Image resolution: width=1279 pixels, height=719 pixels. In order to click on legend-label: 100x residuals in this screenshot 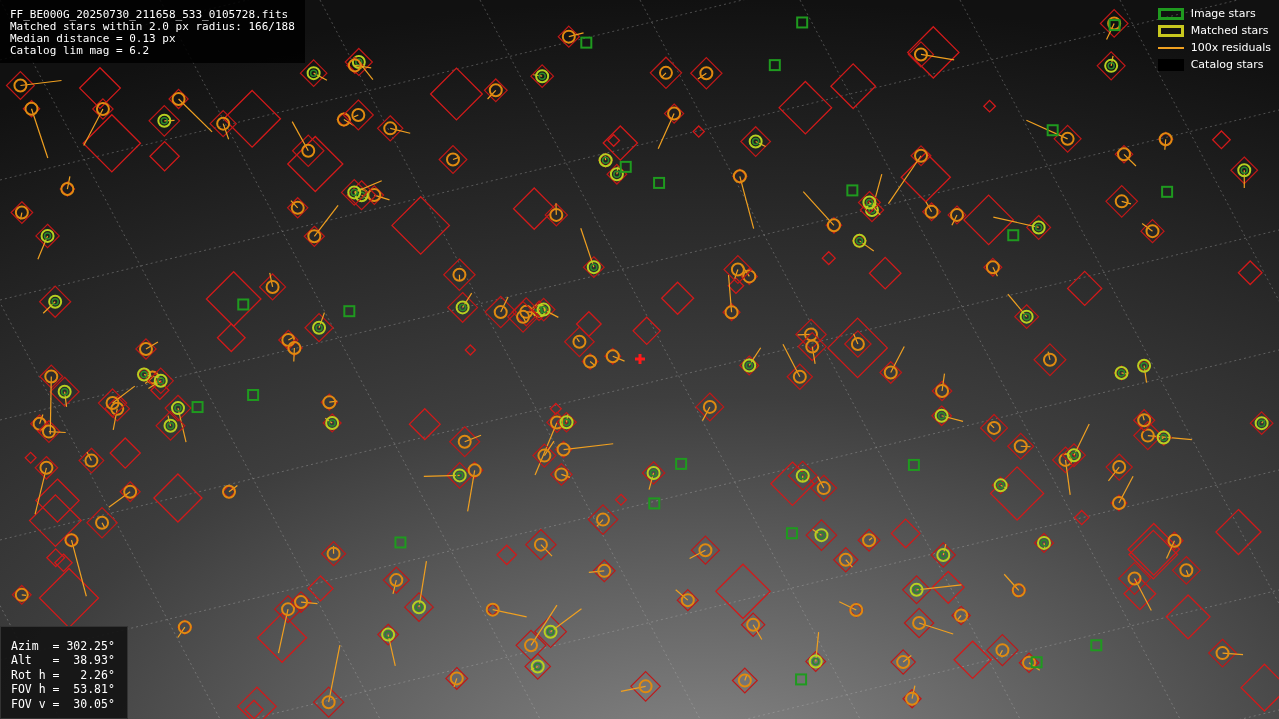, I will do `click(1230, 47)`.